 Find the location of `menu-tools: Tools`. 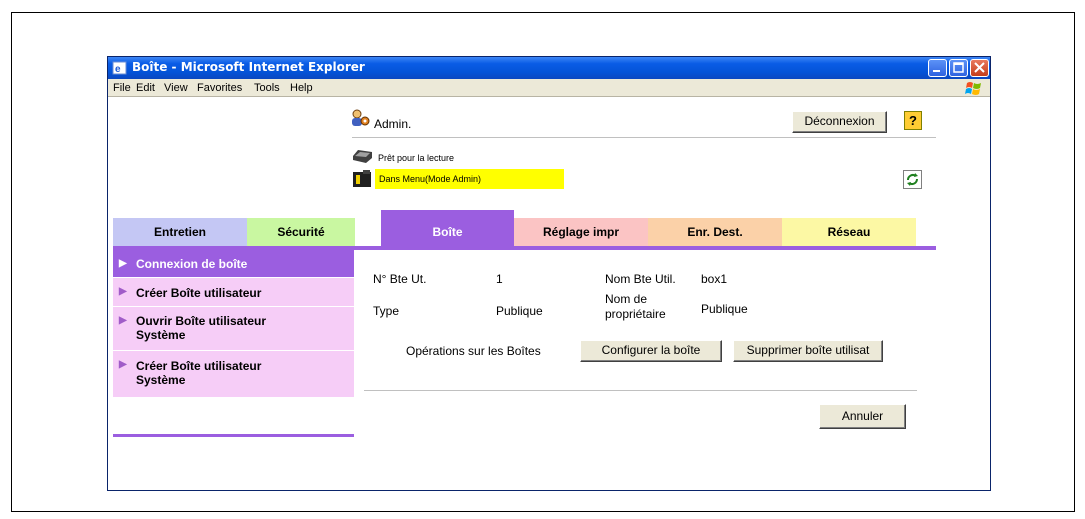

menu-tools: Tools is located at coordinates (267, 88).